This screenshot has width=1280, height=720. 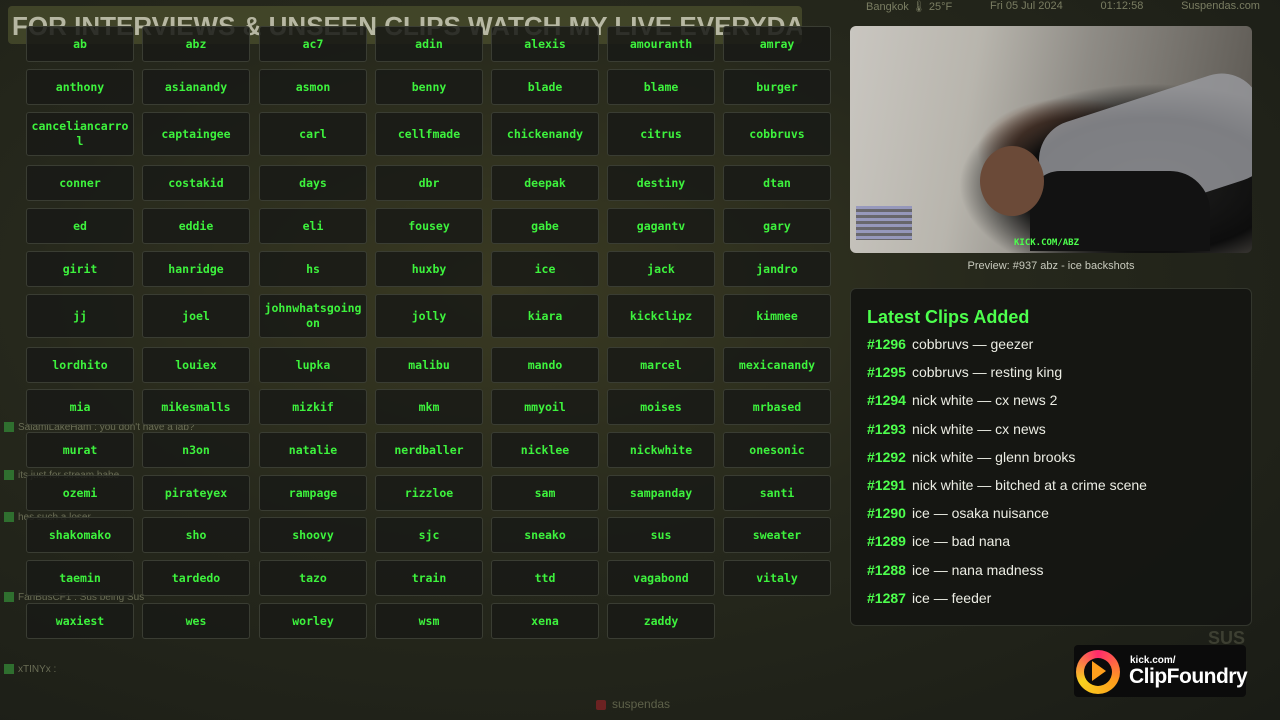 I want to click on streamer-button-natalie: natalie, so click(x=313, y=450).